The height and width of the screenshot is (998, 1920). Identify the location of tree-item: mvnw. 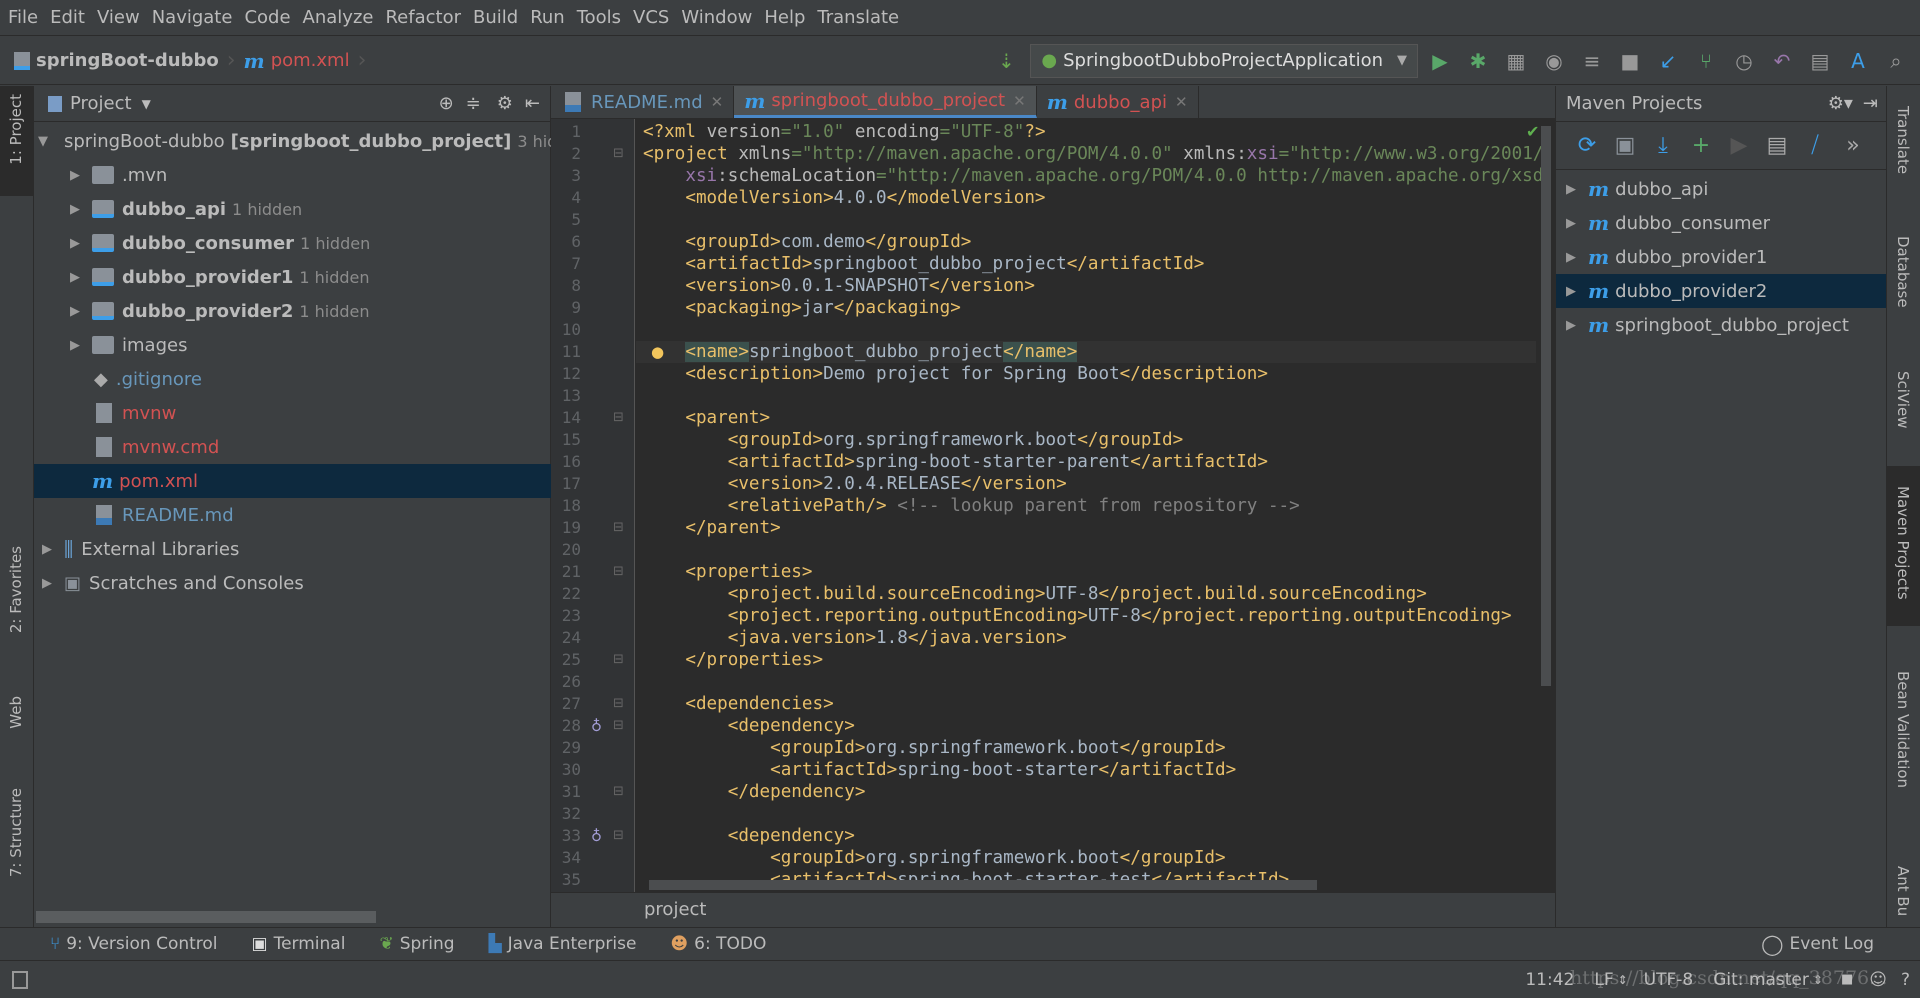
(292, 413).